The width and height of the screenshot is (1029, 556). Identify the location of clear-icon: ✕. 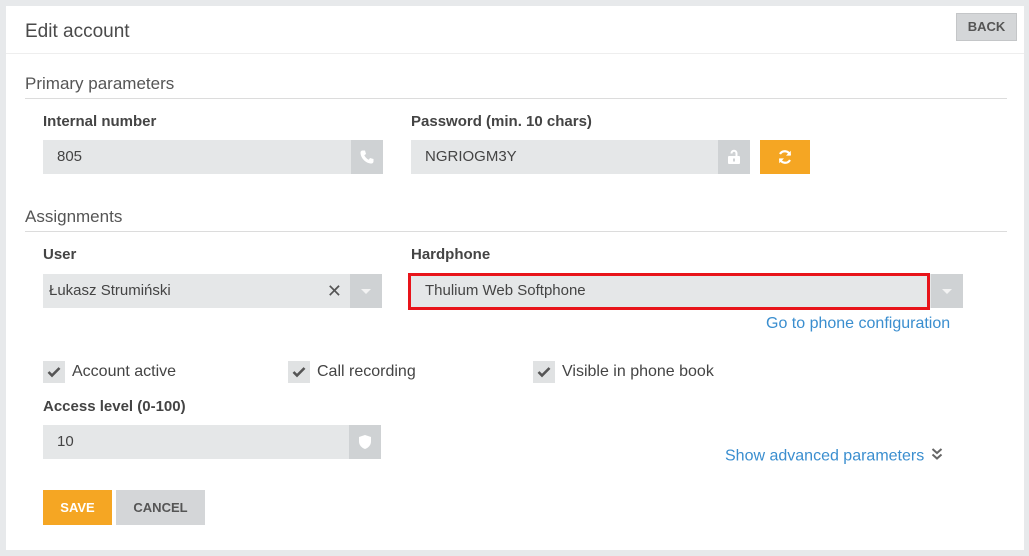
(334, 291).